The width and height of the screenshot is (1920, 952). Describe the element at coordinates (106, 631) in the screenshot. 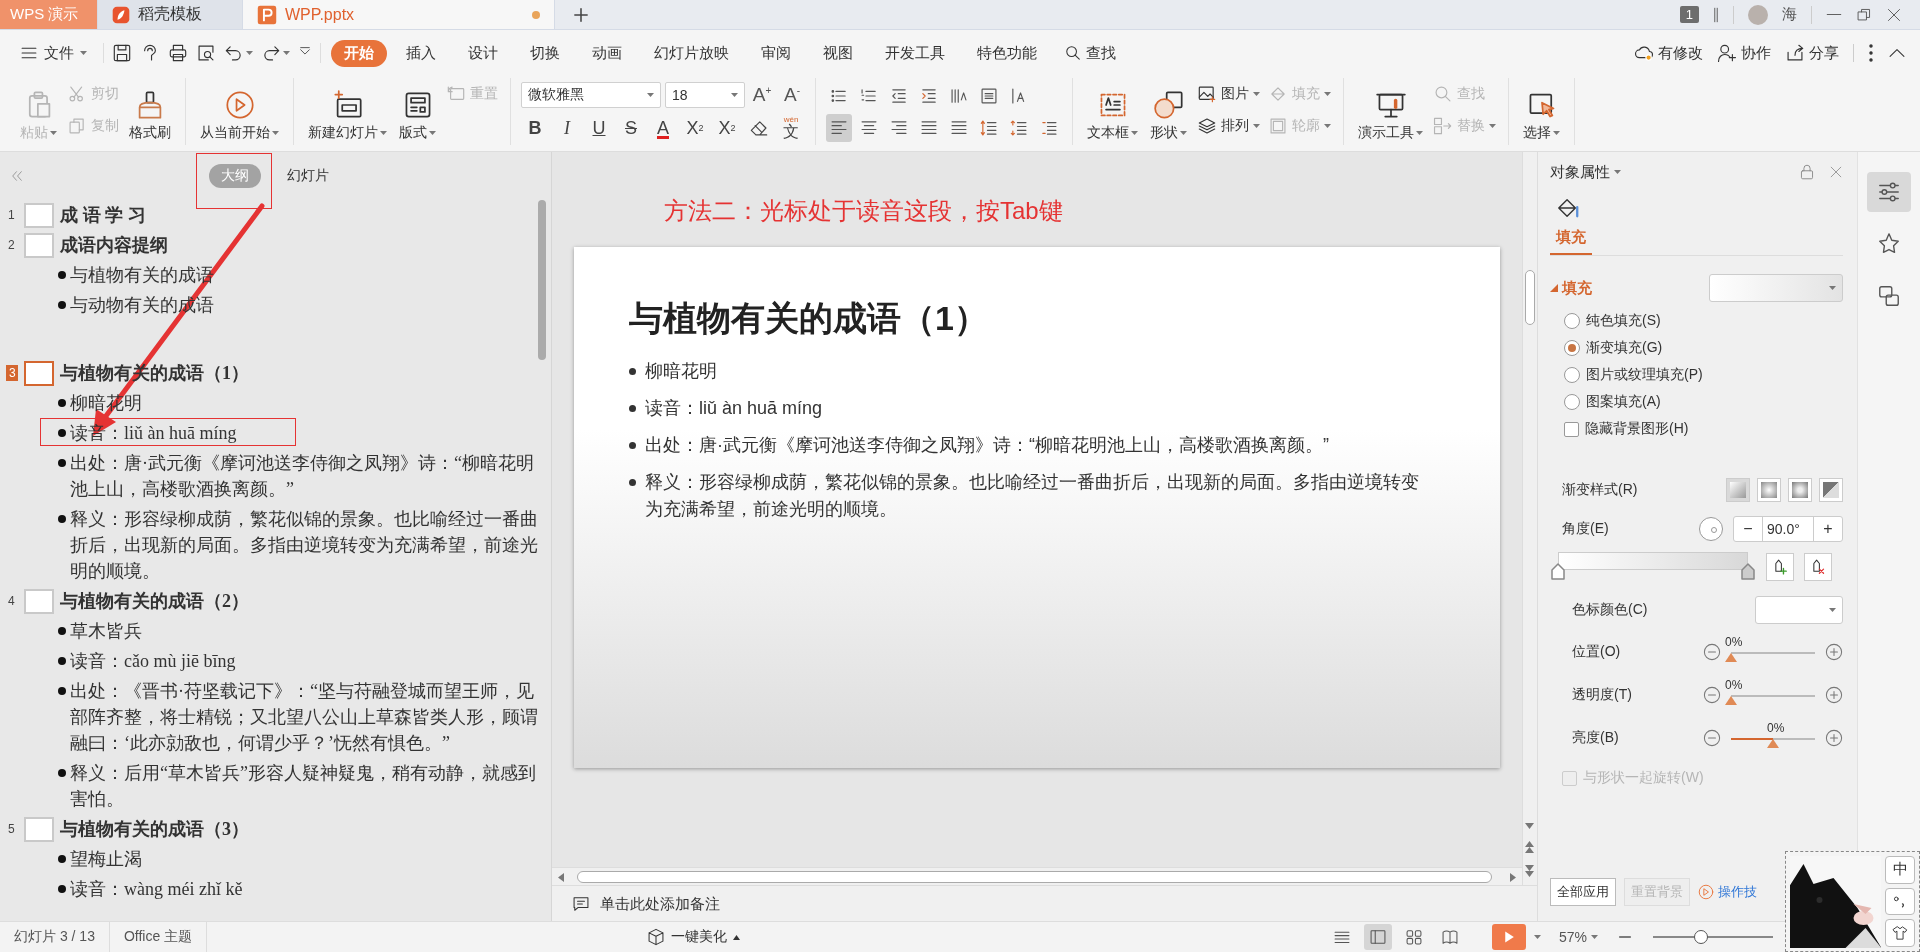

I see `bullet-text: 草木皆兵` at that location.